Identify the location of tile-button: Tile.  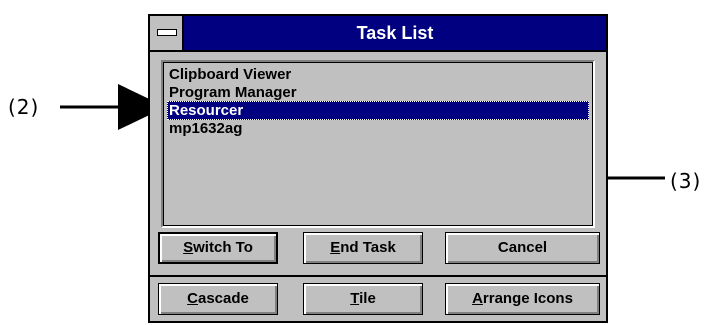
(363, 299).